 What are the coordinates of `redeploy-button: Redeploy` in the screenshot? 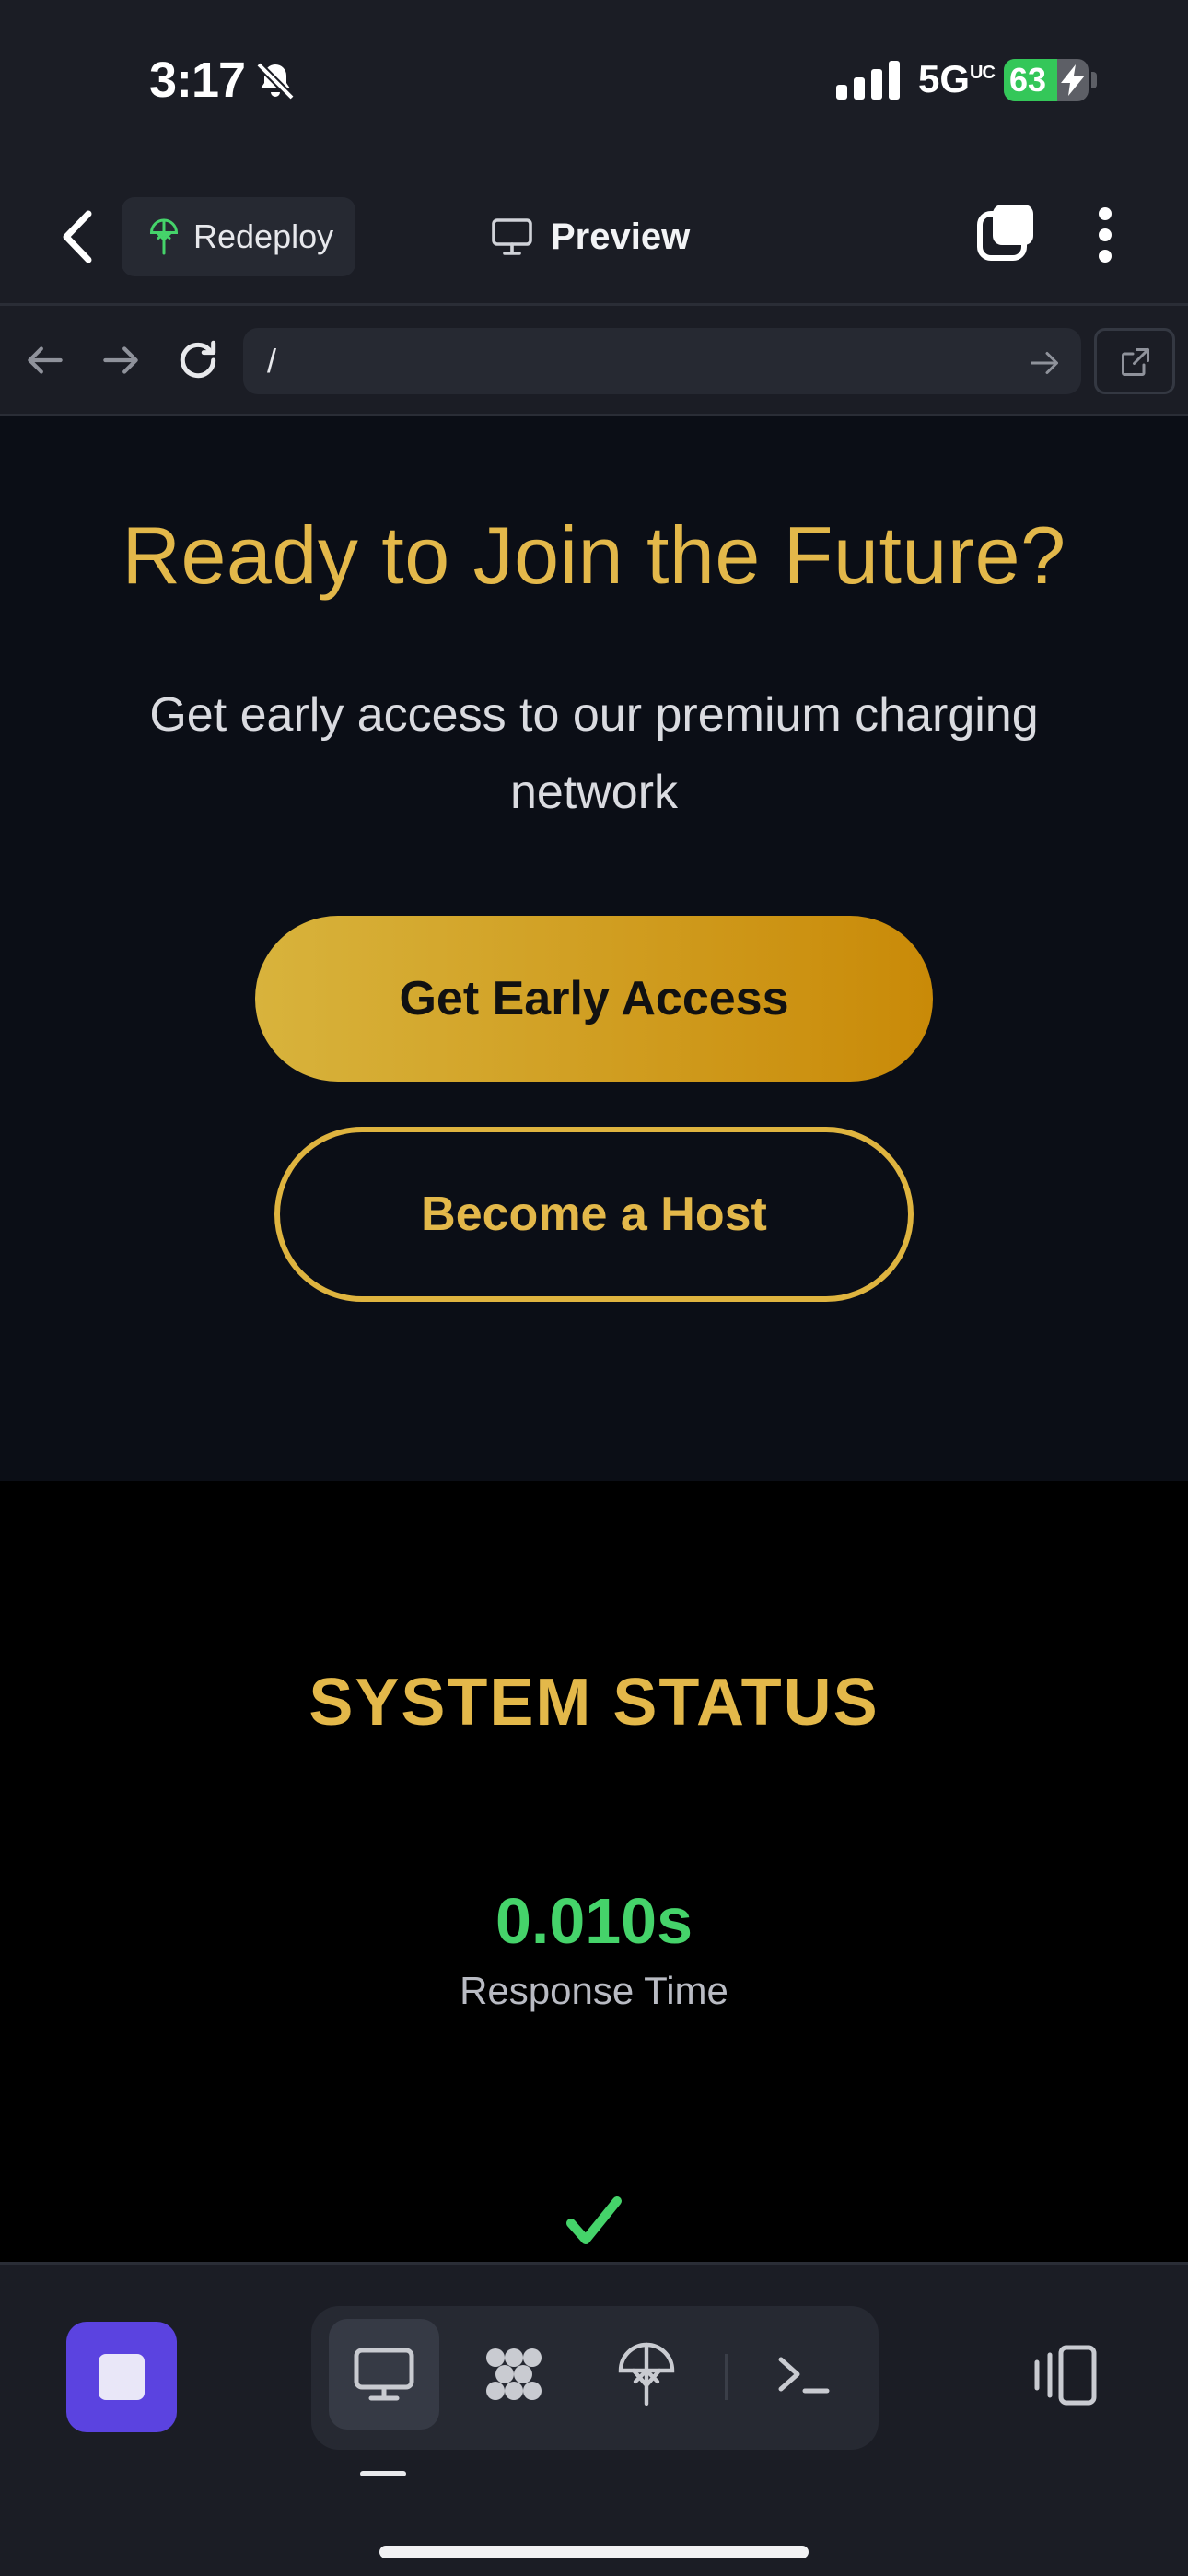 It's located at (239, 236).